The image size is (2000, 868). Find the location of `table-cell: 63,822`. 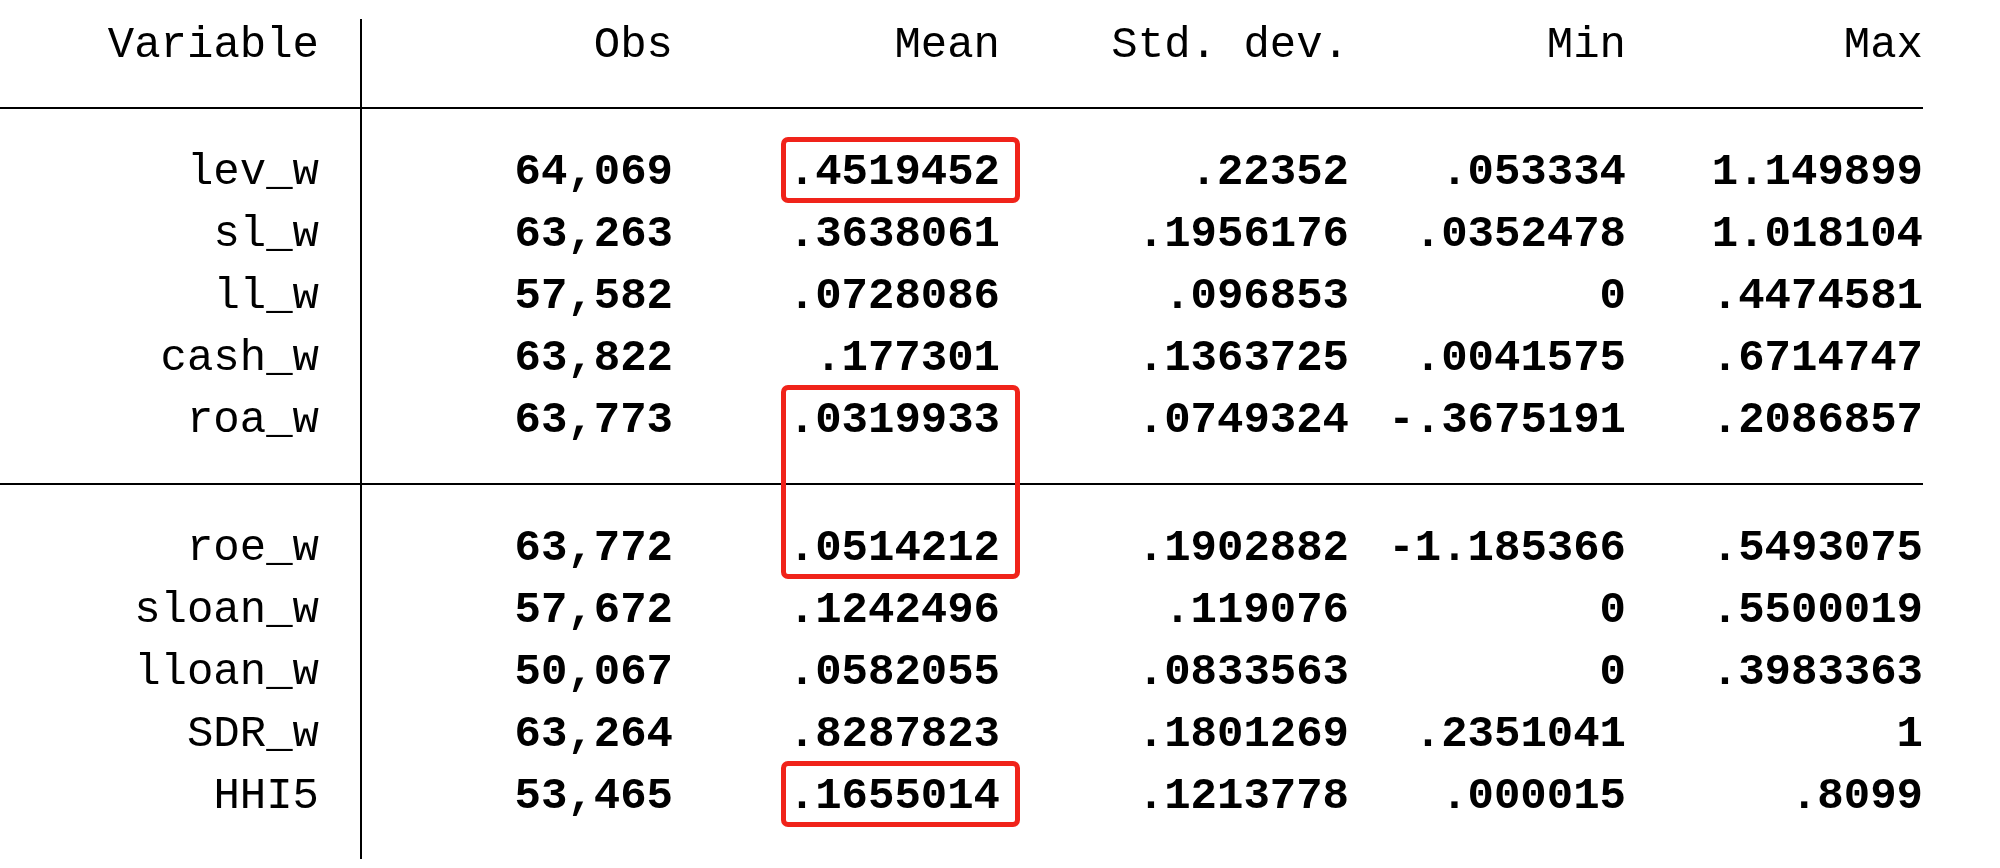

table-cell: 63,822 is located at coordinates (593, 358).